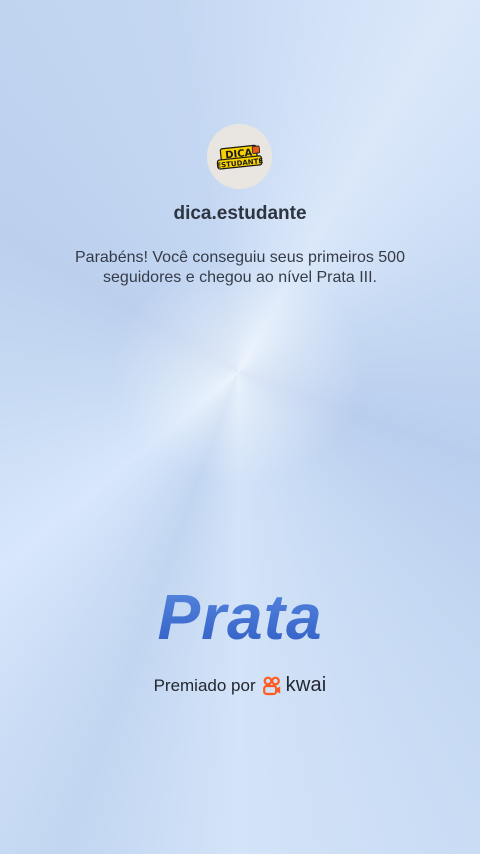  Describe the element at coordinates (204, 685) in the screenshot. I see `award-label: Premiado por` at that location.